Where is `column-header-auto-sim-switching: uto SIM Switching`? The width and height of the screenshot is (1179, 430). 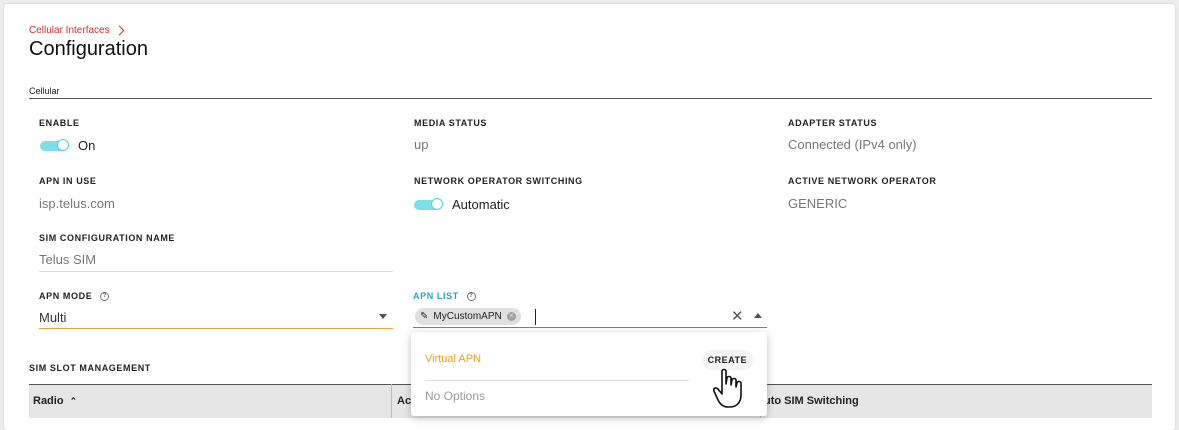
column-header-auto-sim-switching: uto SIM Switching is located at coordinates (811, 401).